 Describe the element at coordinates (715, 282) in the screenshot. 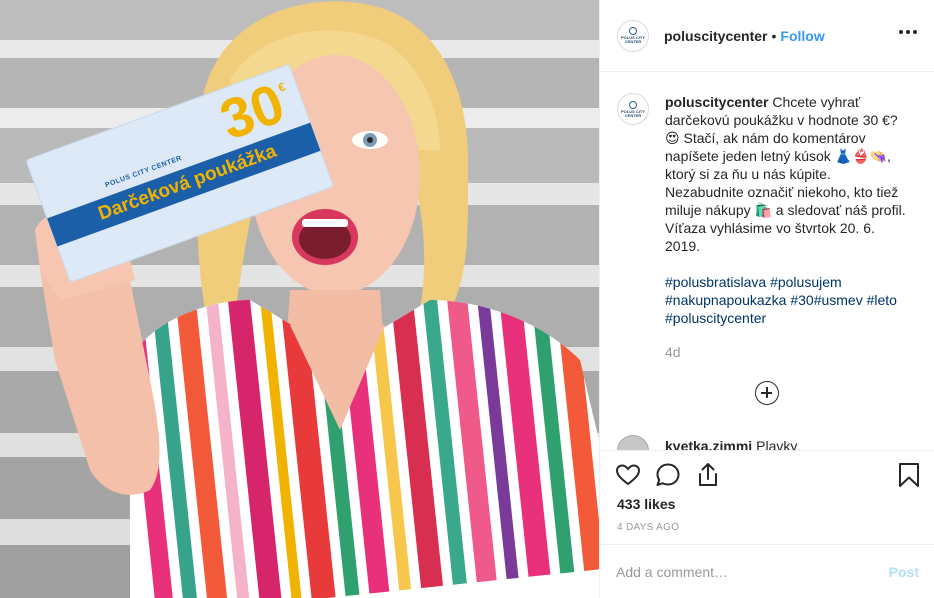

I see `hashtag: #polusbratislava` at that location.